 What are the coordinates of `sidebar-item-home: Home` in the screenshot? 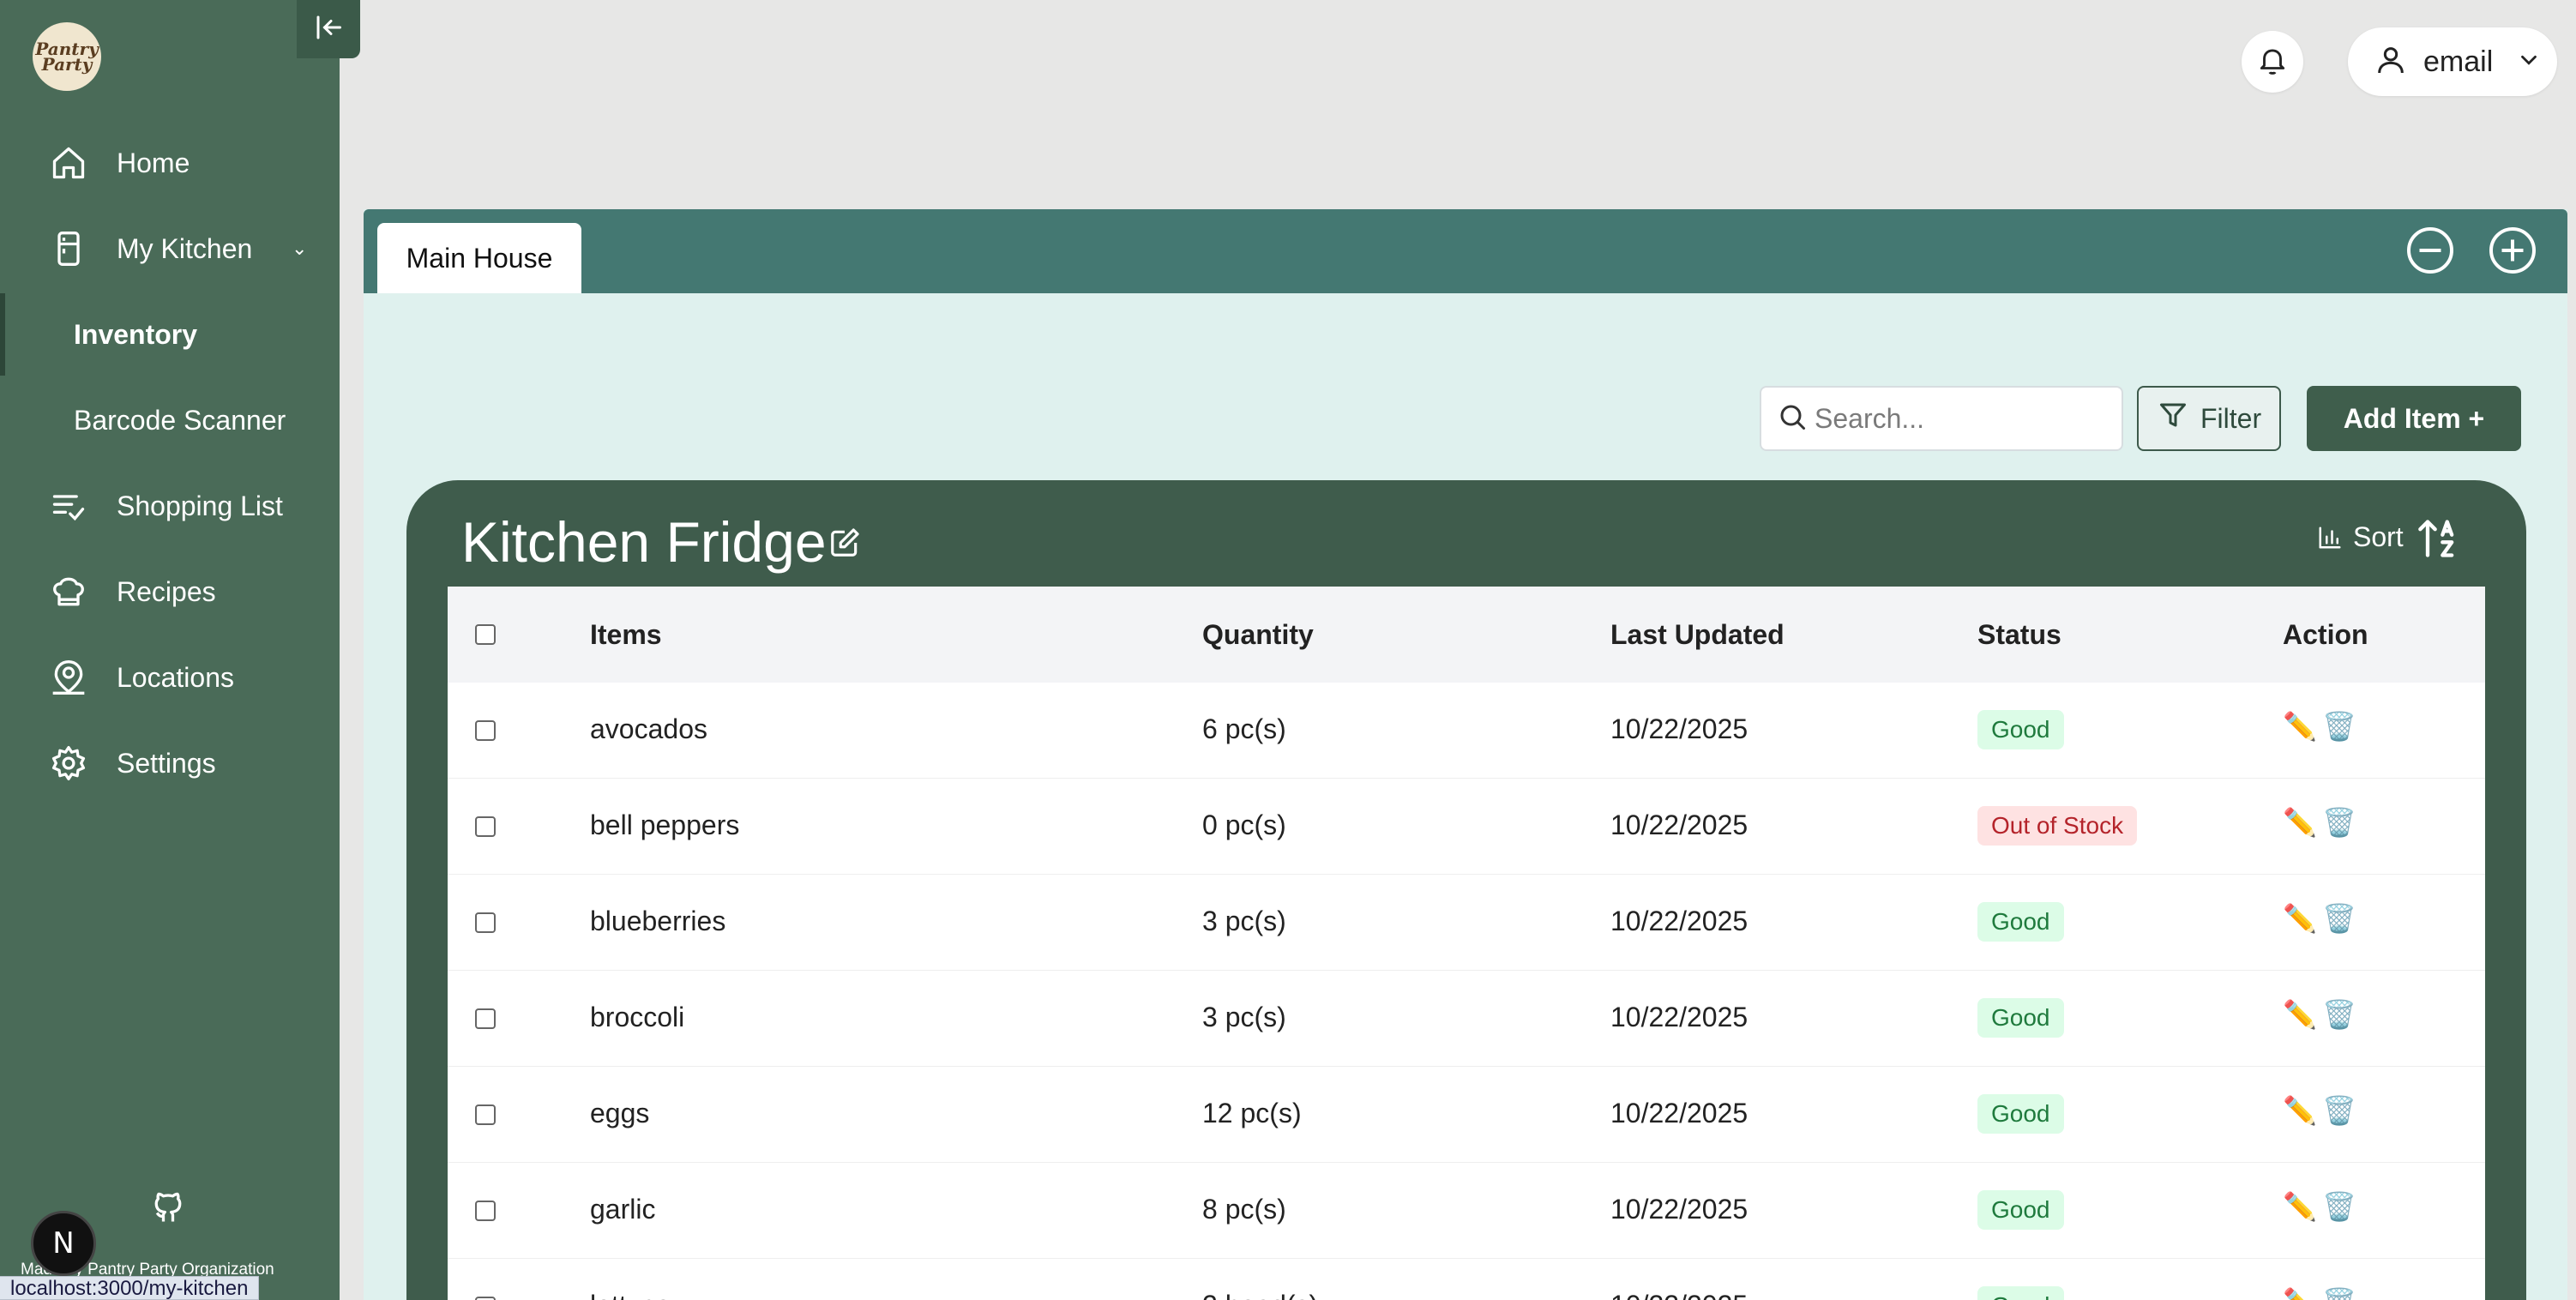 It's located at (170, 163).